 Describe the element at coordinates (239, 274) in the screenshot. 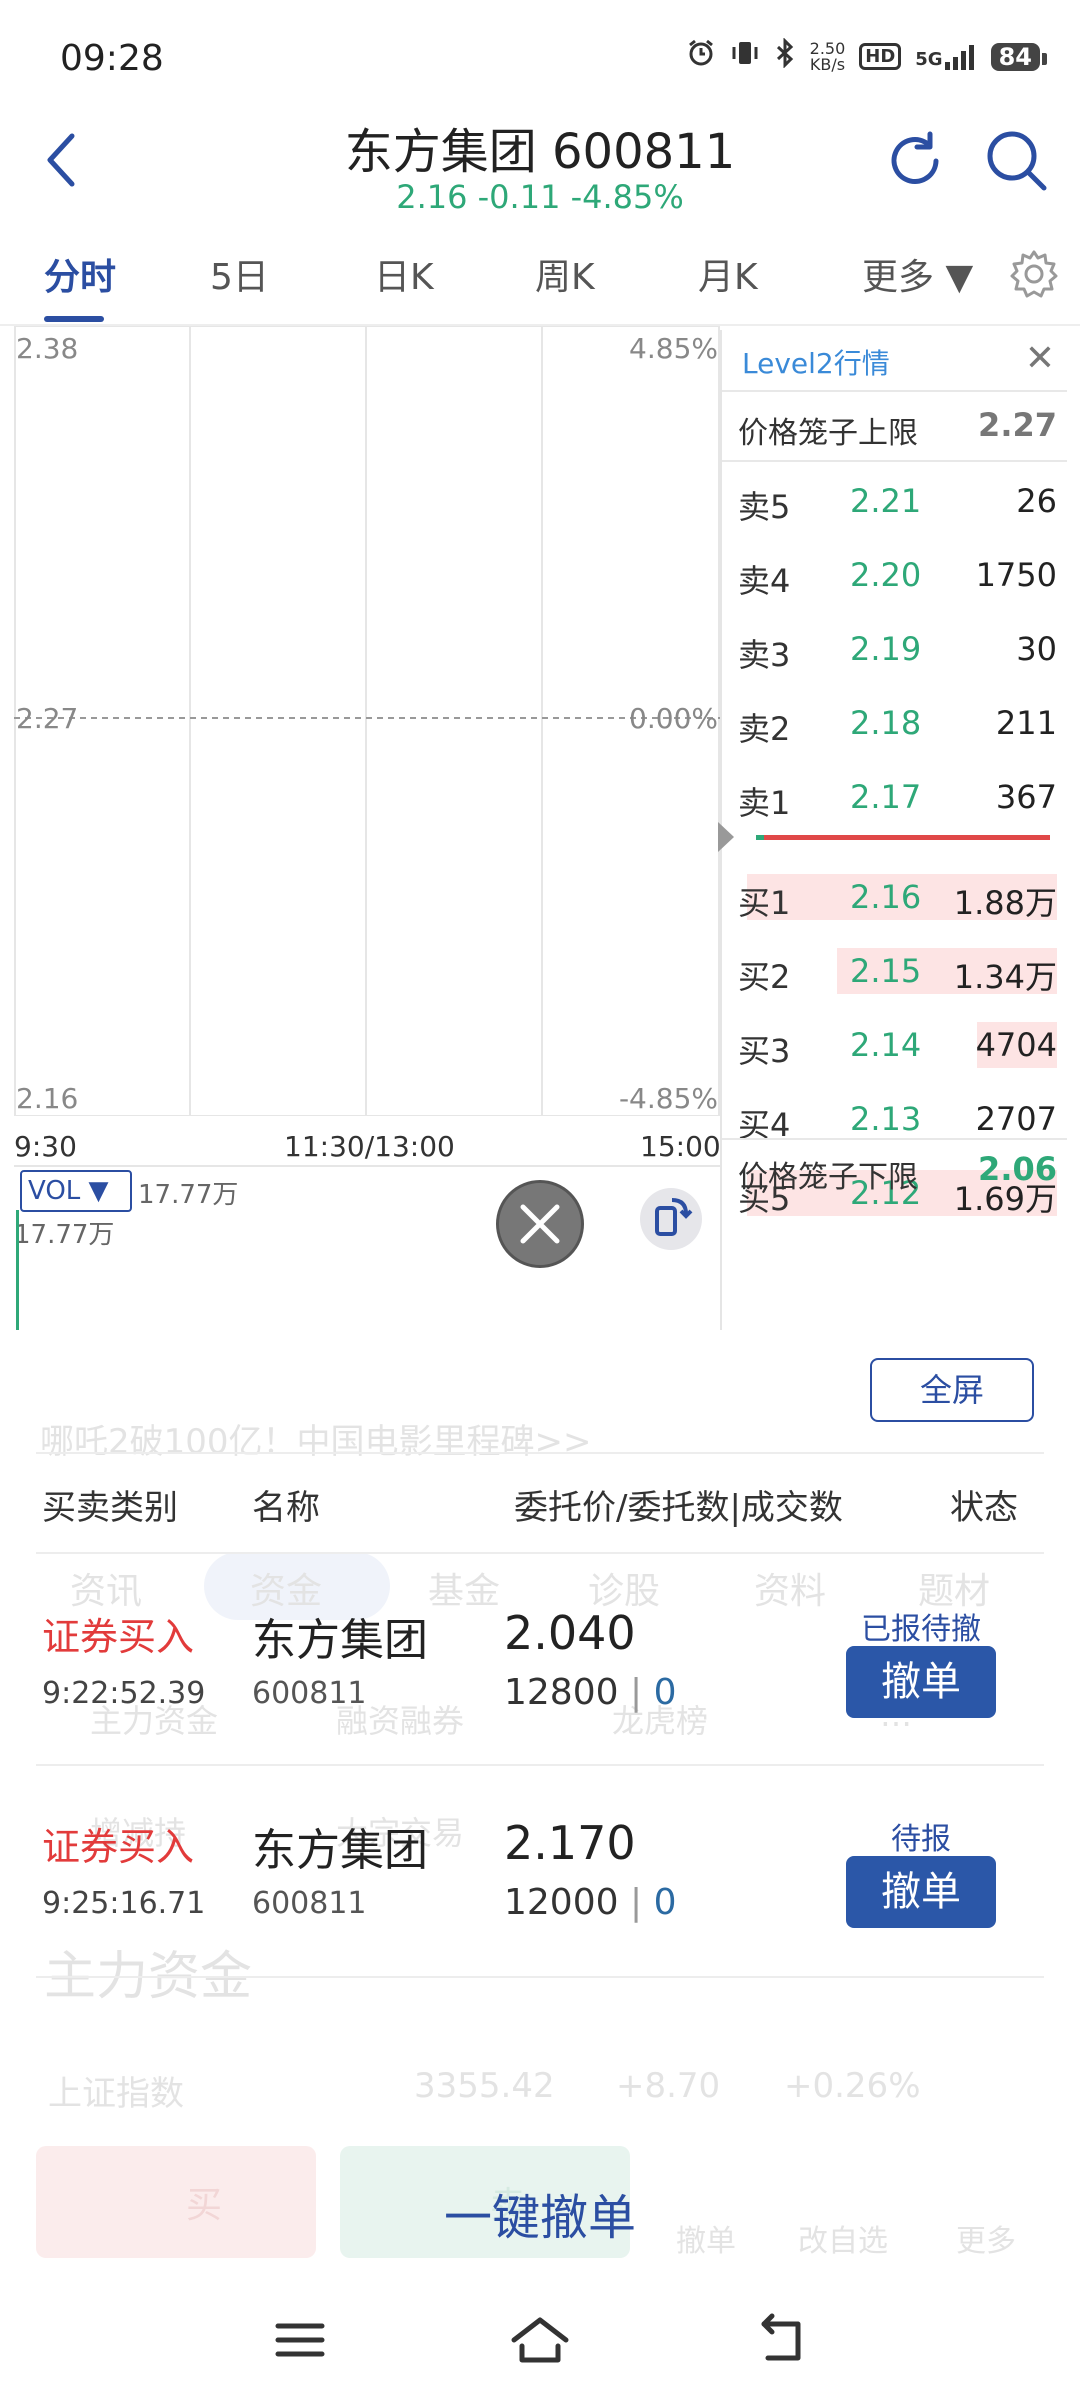

I see `tab-5day: 5日` at that location.